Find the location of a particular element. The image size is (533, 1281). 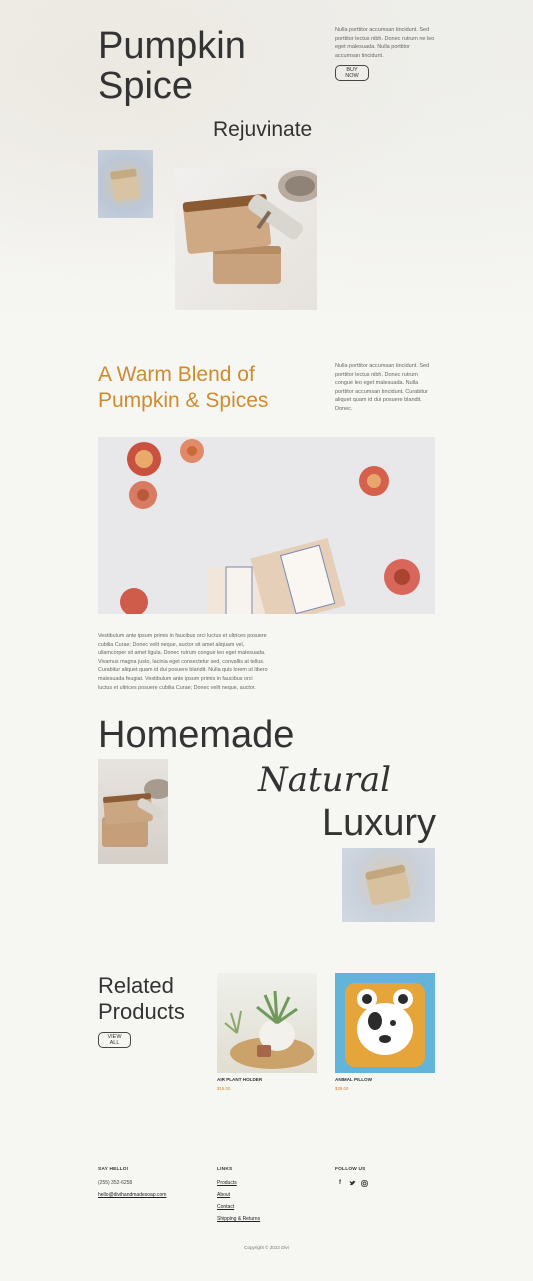

soap-closeup-image is located at coordinates (125, 184).